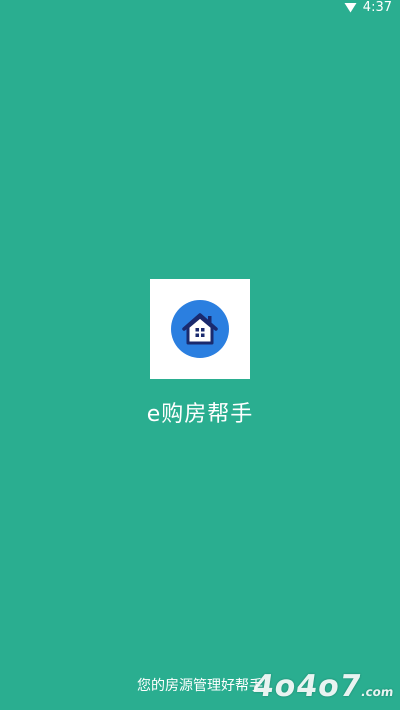 This screenshot has height=710, width=400. I want to click on watermark-suffix: .com, so click(377, 692).